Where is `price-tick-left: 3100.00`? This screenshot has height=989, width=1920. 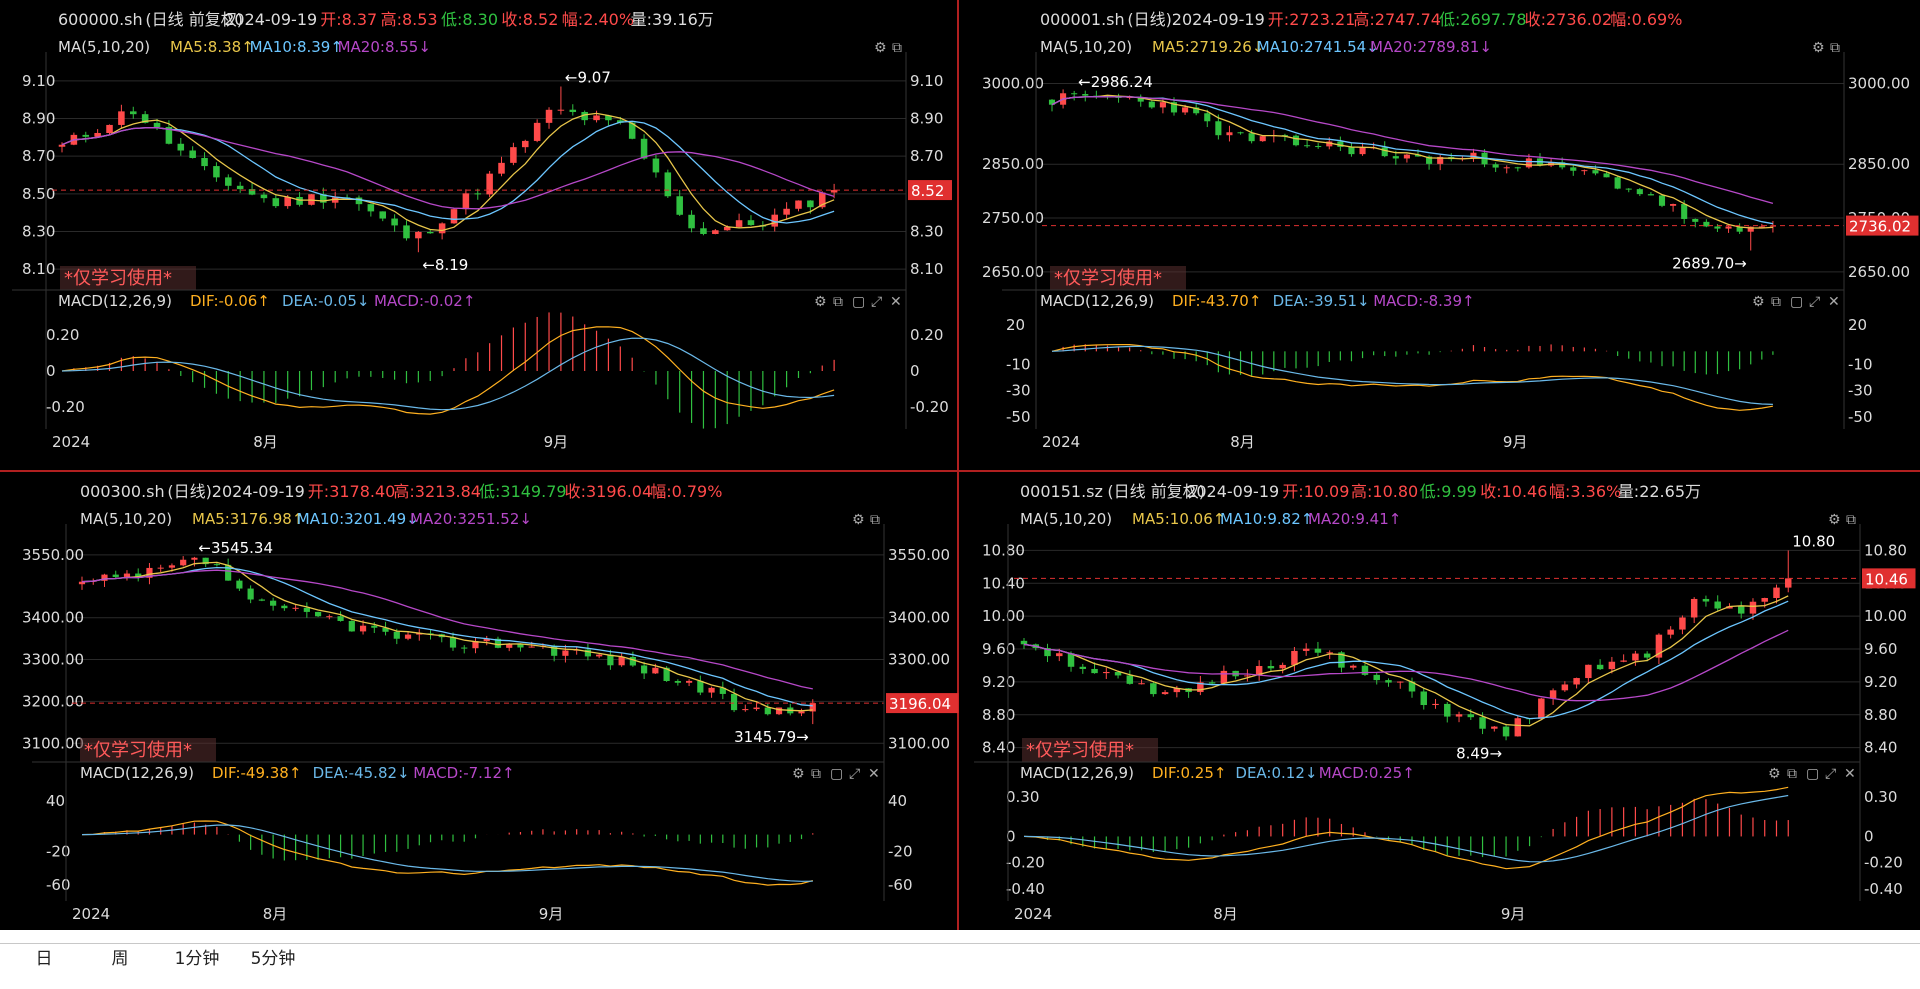
price-tick-left: 3100.00 is located at coordinates (53, 743).